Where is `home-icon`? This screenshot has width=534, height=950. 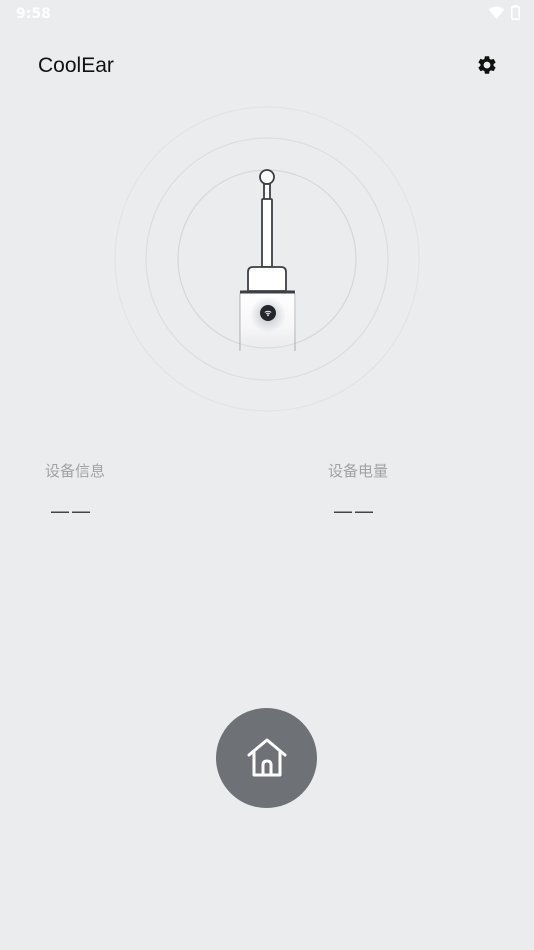
home-icon is located at coordinates (266, 757).